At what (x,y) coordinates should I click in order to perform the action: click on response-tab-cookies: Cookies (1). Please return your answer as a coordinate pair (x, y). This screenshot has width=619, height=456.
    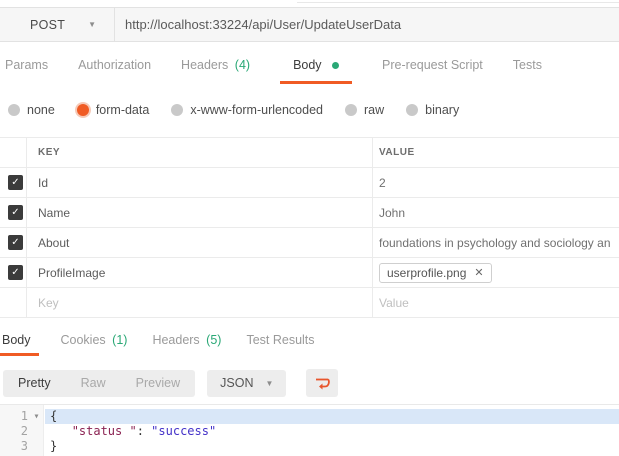
    Looking at the image, I should click on (94, 344).